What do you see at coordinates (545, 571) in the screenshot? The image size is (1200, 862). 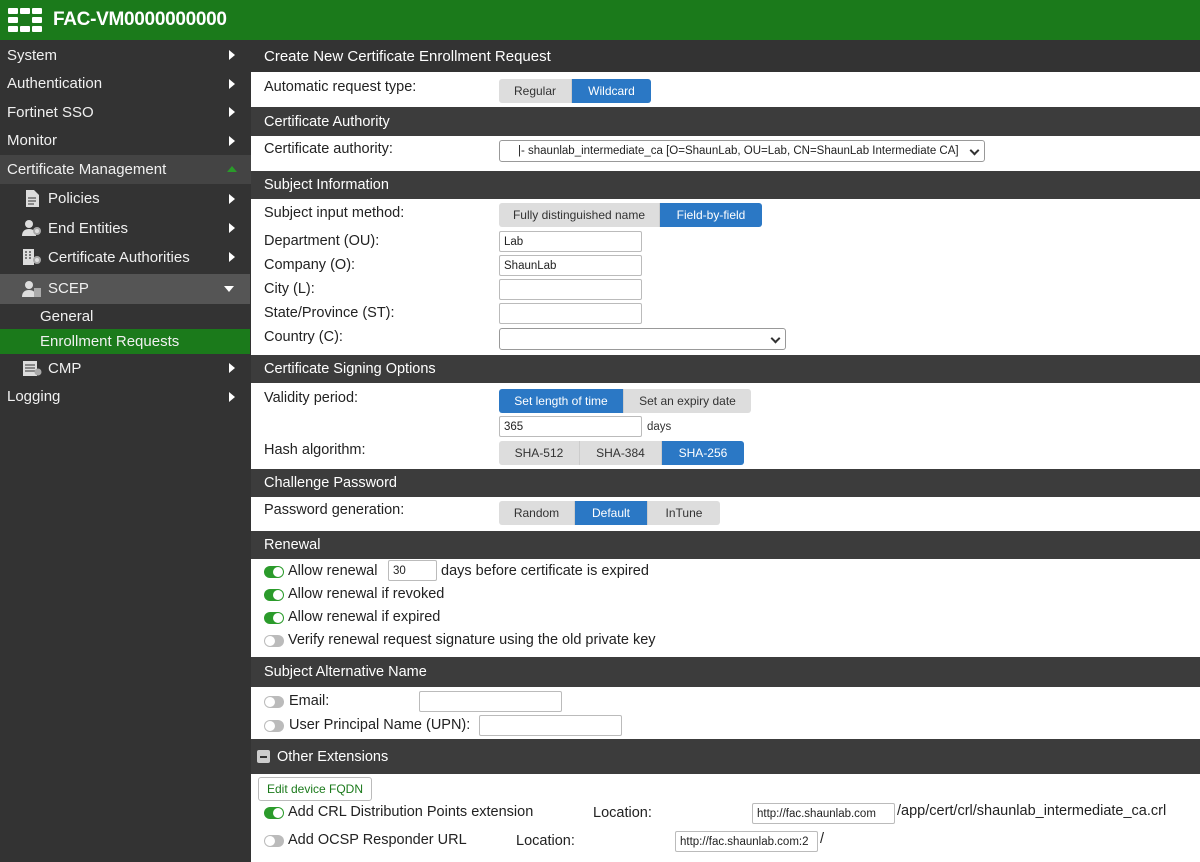 I see `renewal-days-suffix: days before certificate is expired` at bounding box center [545, 571].